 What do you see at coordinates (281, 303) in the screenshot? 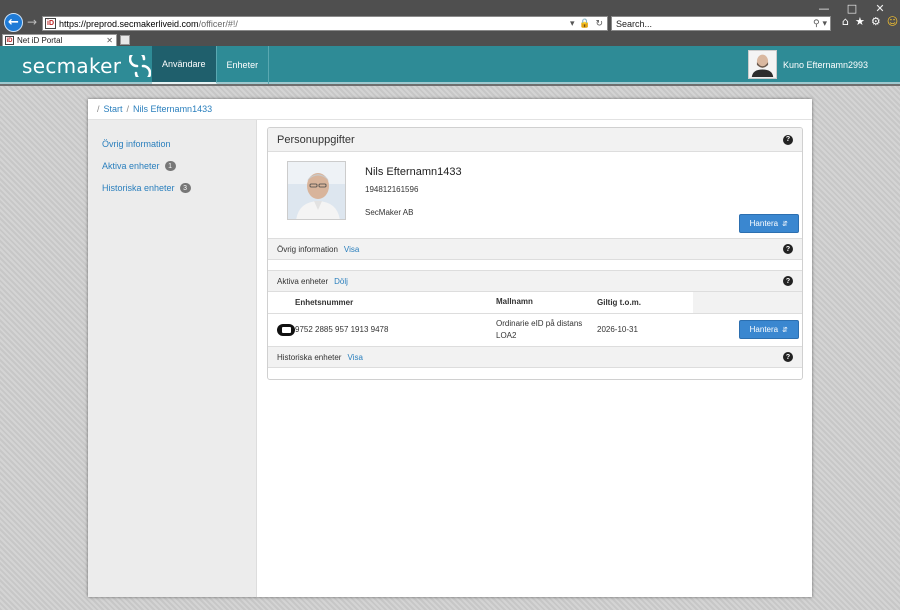
I see `table-header-icon` at bounding box center [281, 303].